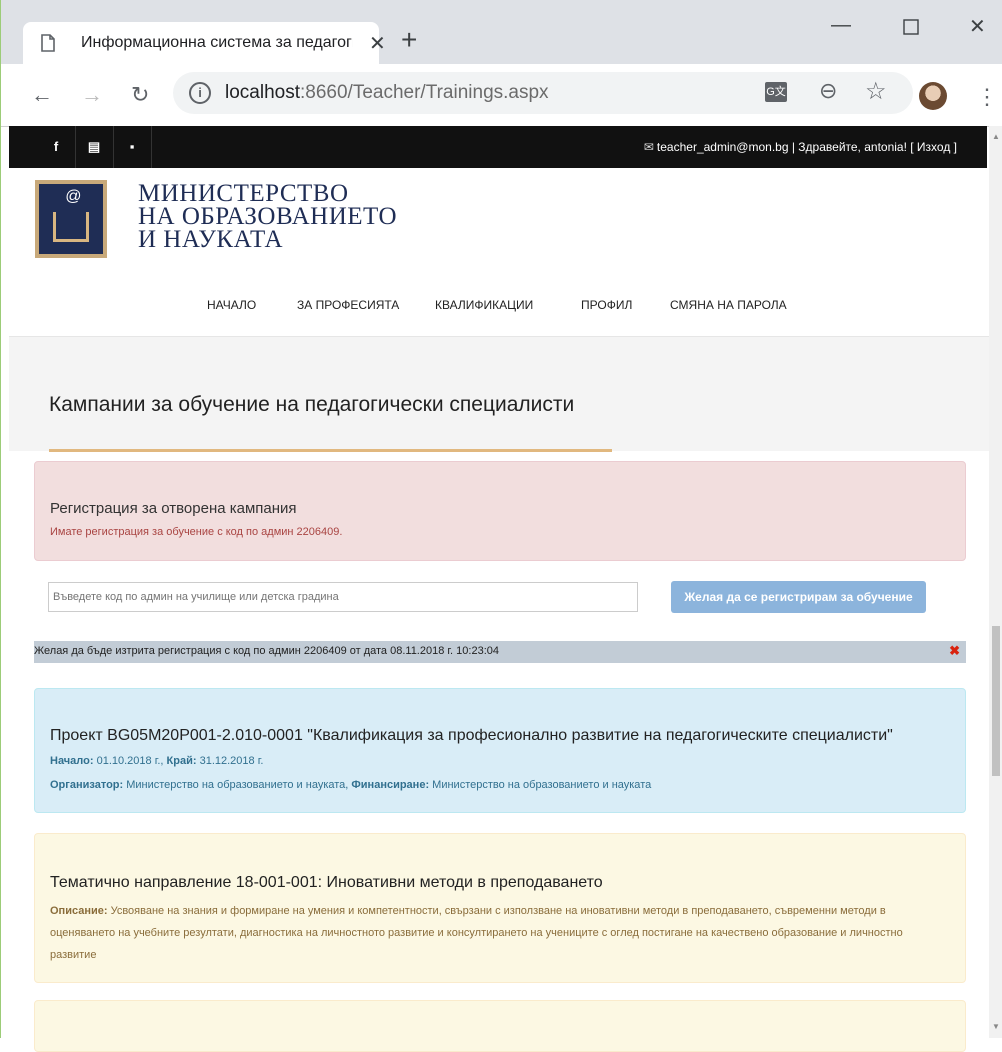 This screenshot has height=1052, width=1002. I want to click on facebook-icon: f, so click(56, 147).